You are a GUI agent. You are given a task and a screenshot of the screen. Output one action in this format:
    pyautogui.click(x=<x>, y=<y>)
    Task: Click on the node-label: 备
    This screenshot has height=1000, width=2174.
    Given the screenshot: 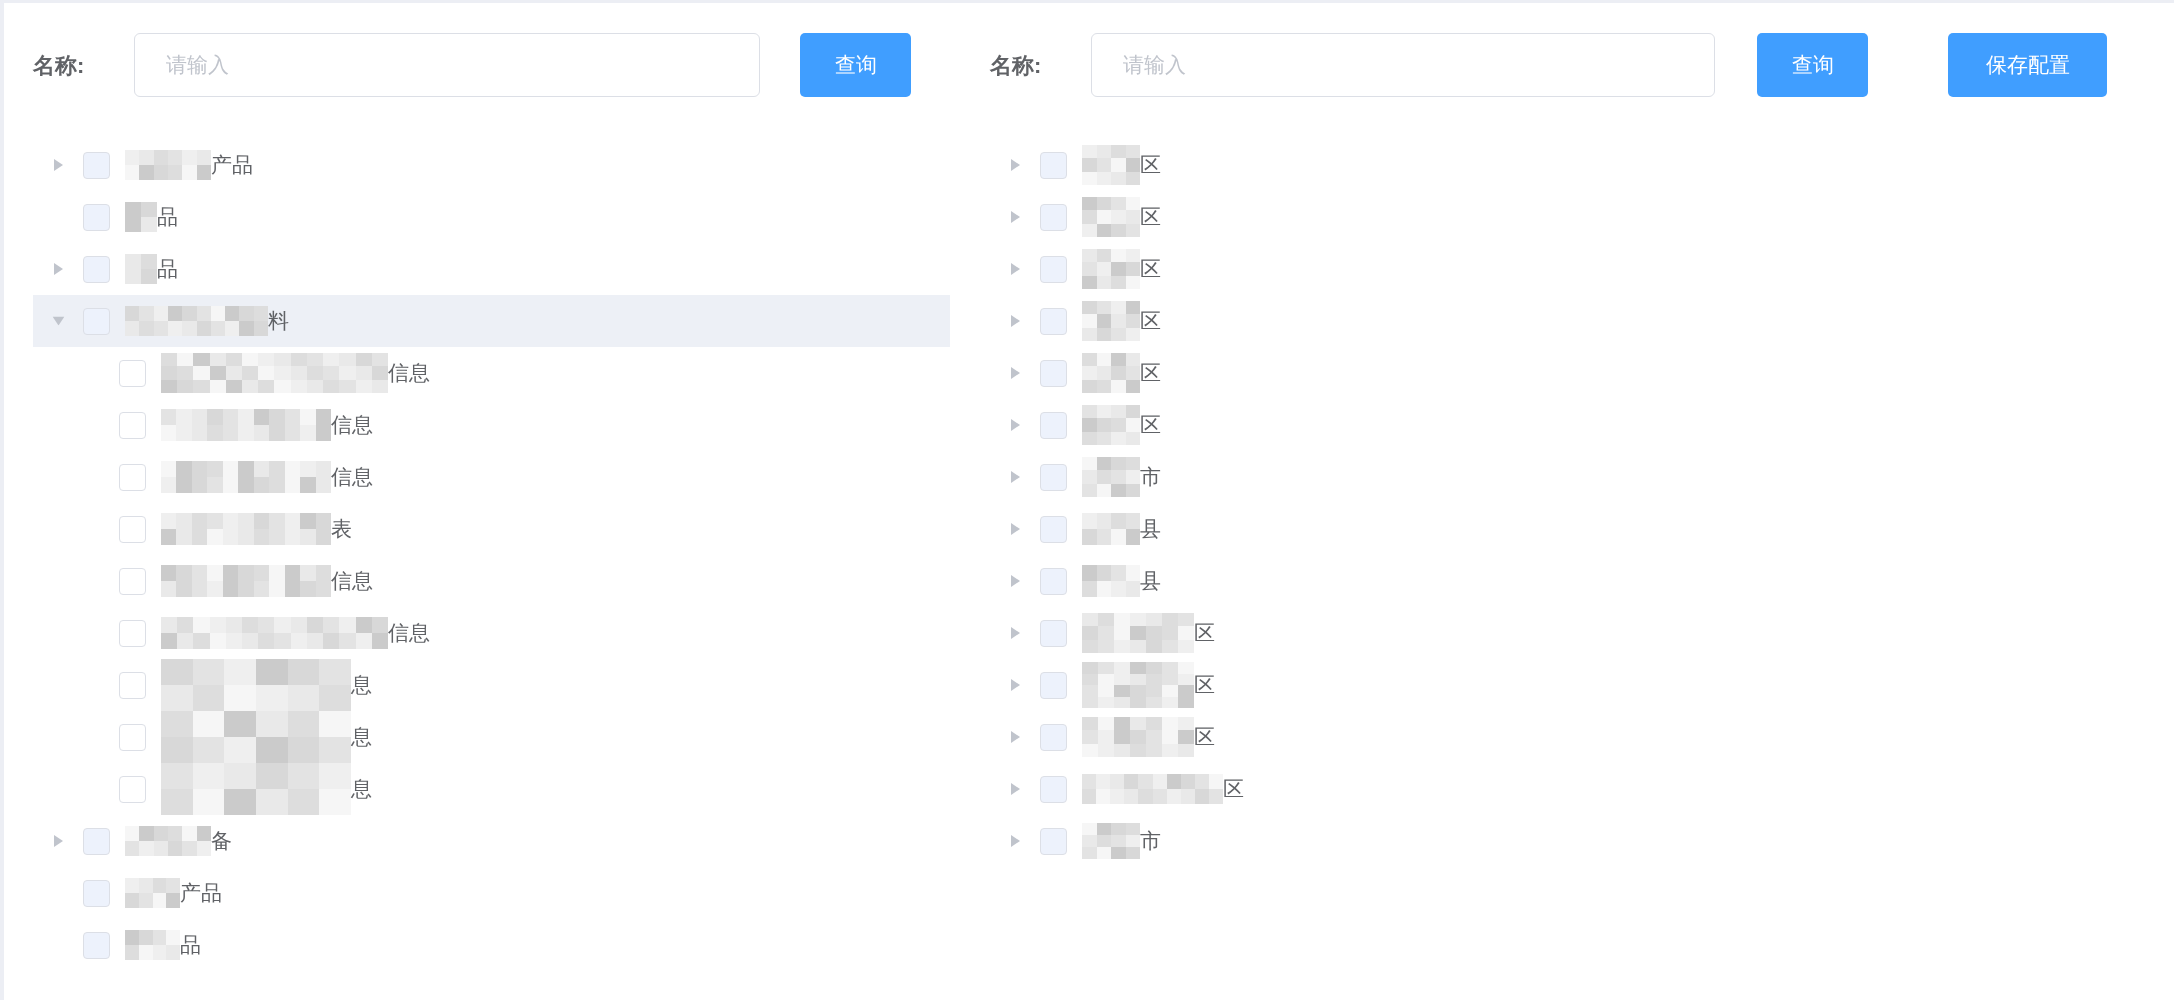 What is the action you would take?
    pyautogui.click(x=221, y=841)
    